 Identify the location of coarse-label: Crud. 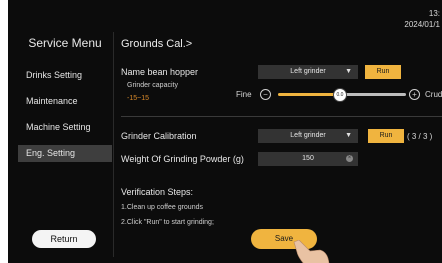
(433, 94).